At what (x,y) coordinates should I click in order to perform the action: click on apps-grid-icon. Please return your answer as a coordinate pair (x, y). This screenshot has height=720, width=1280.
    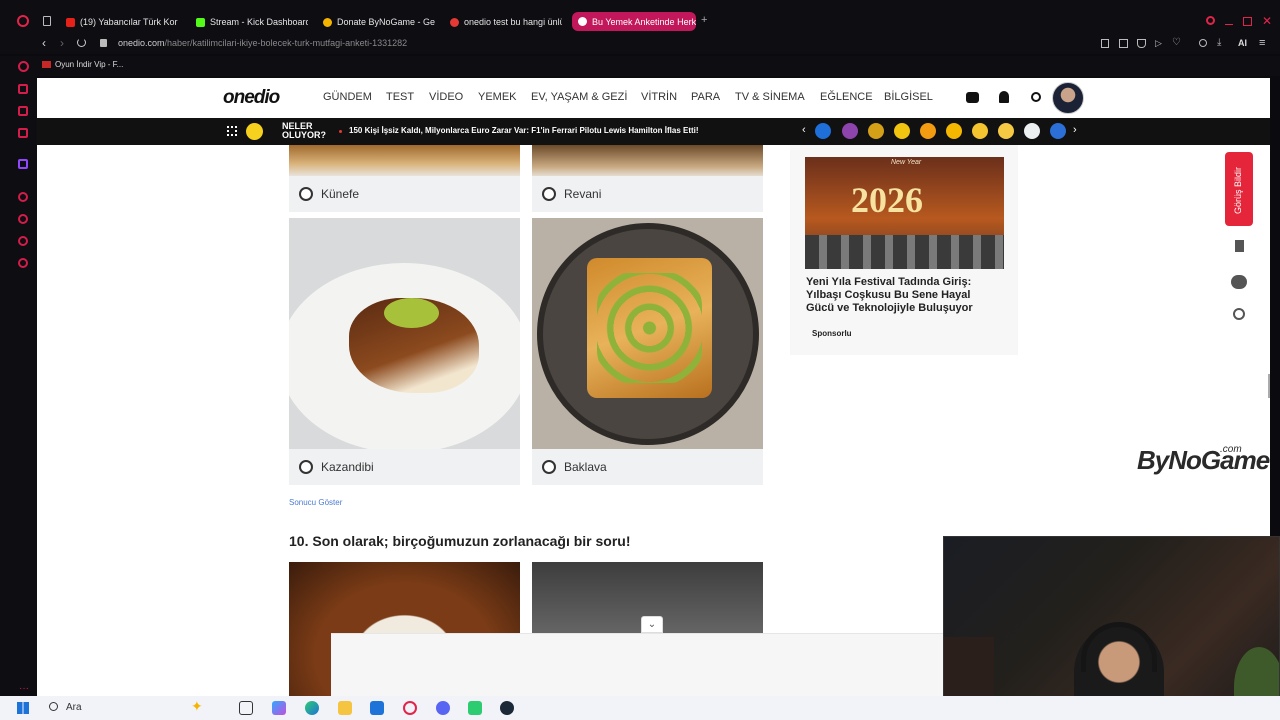
    Looking at the image, I should click on (232, 131).